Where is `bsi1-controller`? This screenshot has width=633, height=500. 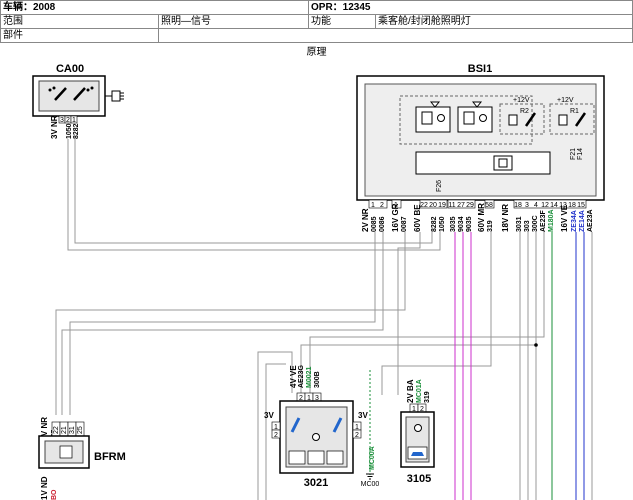 bsi1-controller is located at coordinates (483, 163).